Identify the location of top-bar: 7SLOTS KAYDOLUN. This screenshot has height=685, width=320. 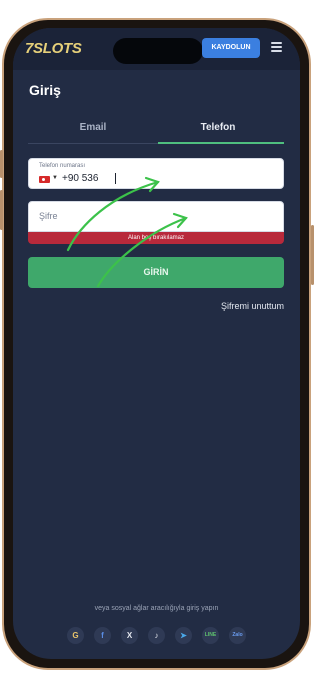
(156, 49).